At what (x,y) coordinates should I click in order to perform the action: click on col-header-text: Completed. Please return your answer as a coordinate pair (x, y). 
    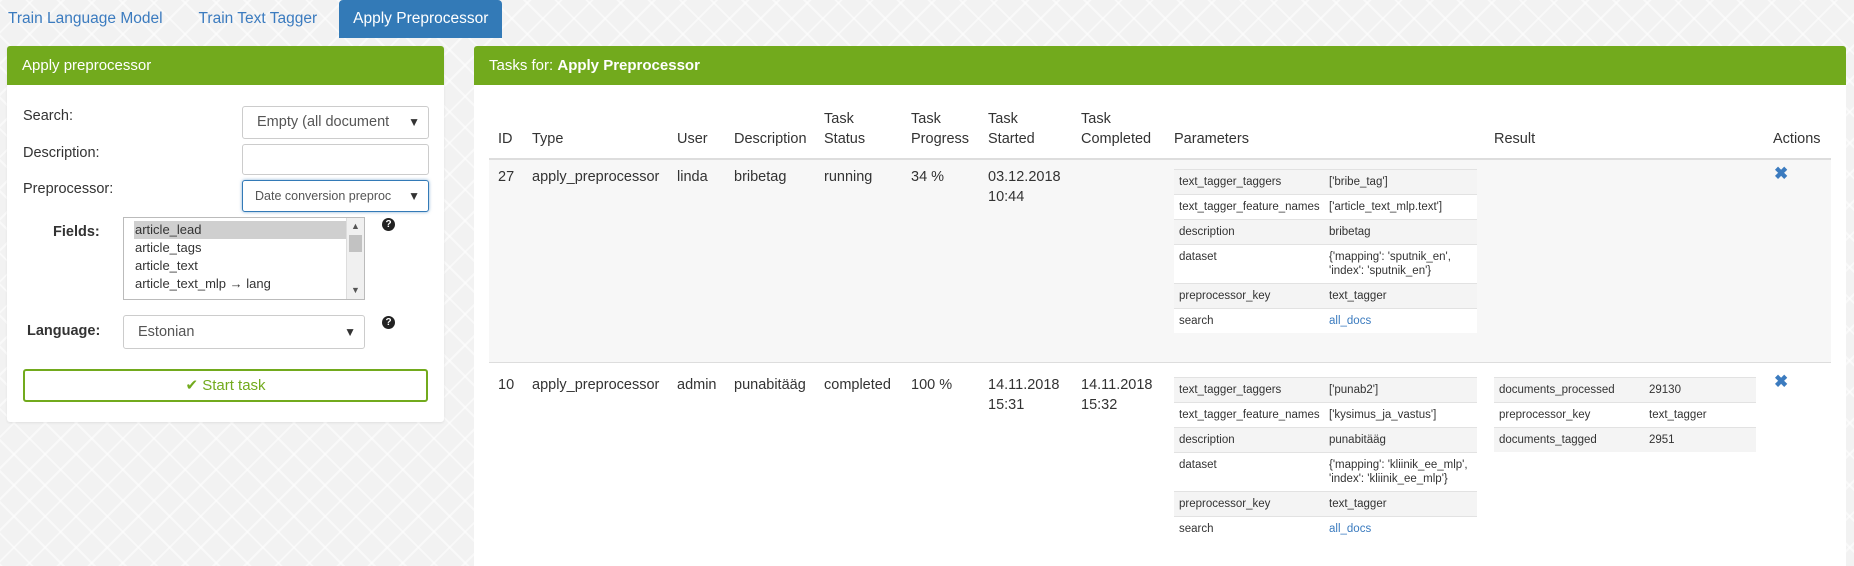
    Looking at the image, I should click on (1116, 139).